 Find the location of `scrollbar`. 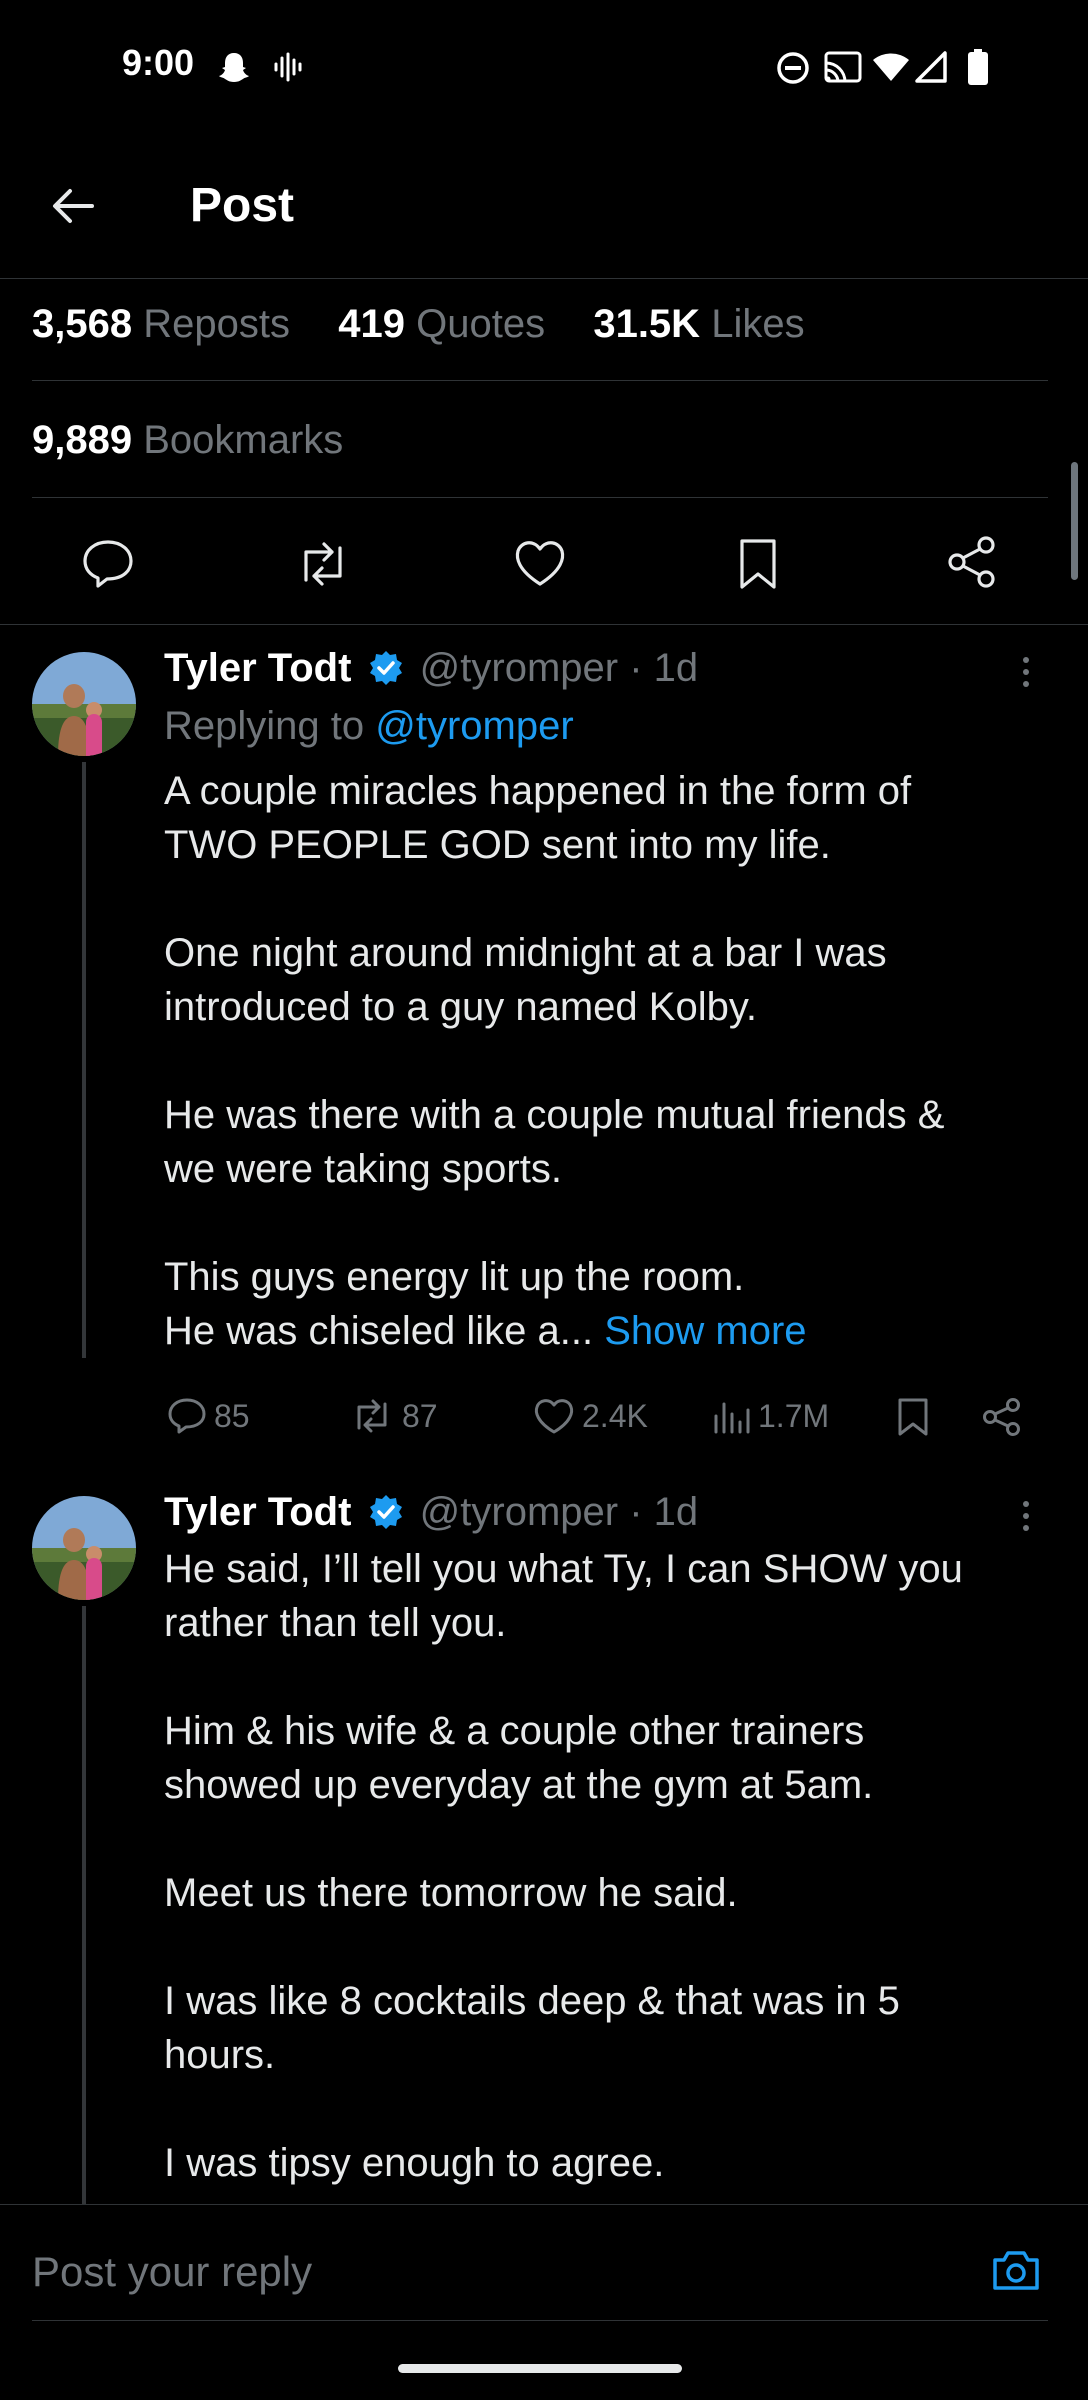

scrollbar is located at coordinates (1074, 521).